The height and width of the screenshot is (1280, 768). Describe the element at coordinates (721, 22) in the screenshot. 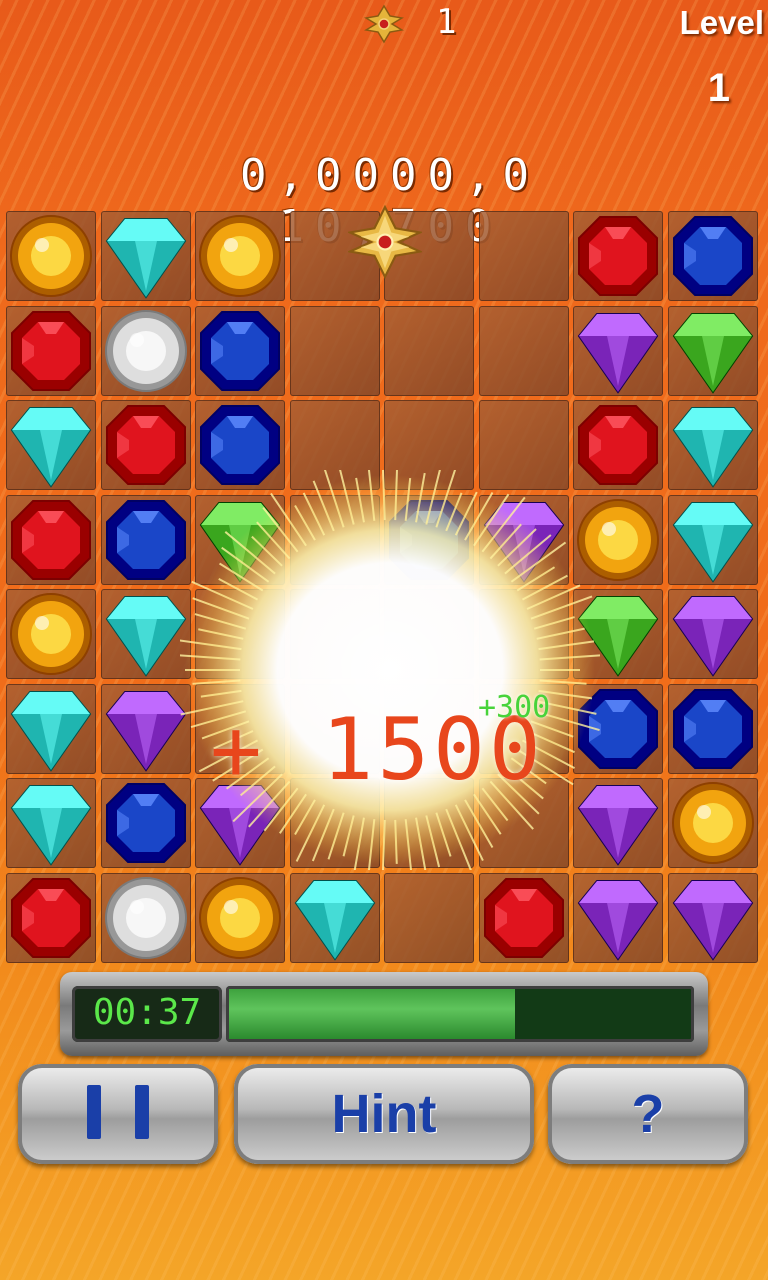

I see `level-label: Level` at that location.